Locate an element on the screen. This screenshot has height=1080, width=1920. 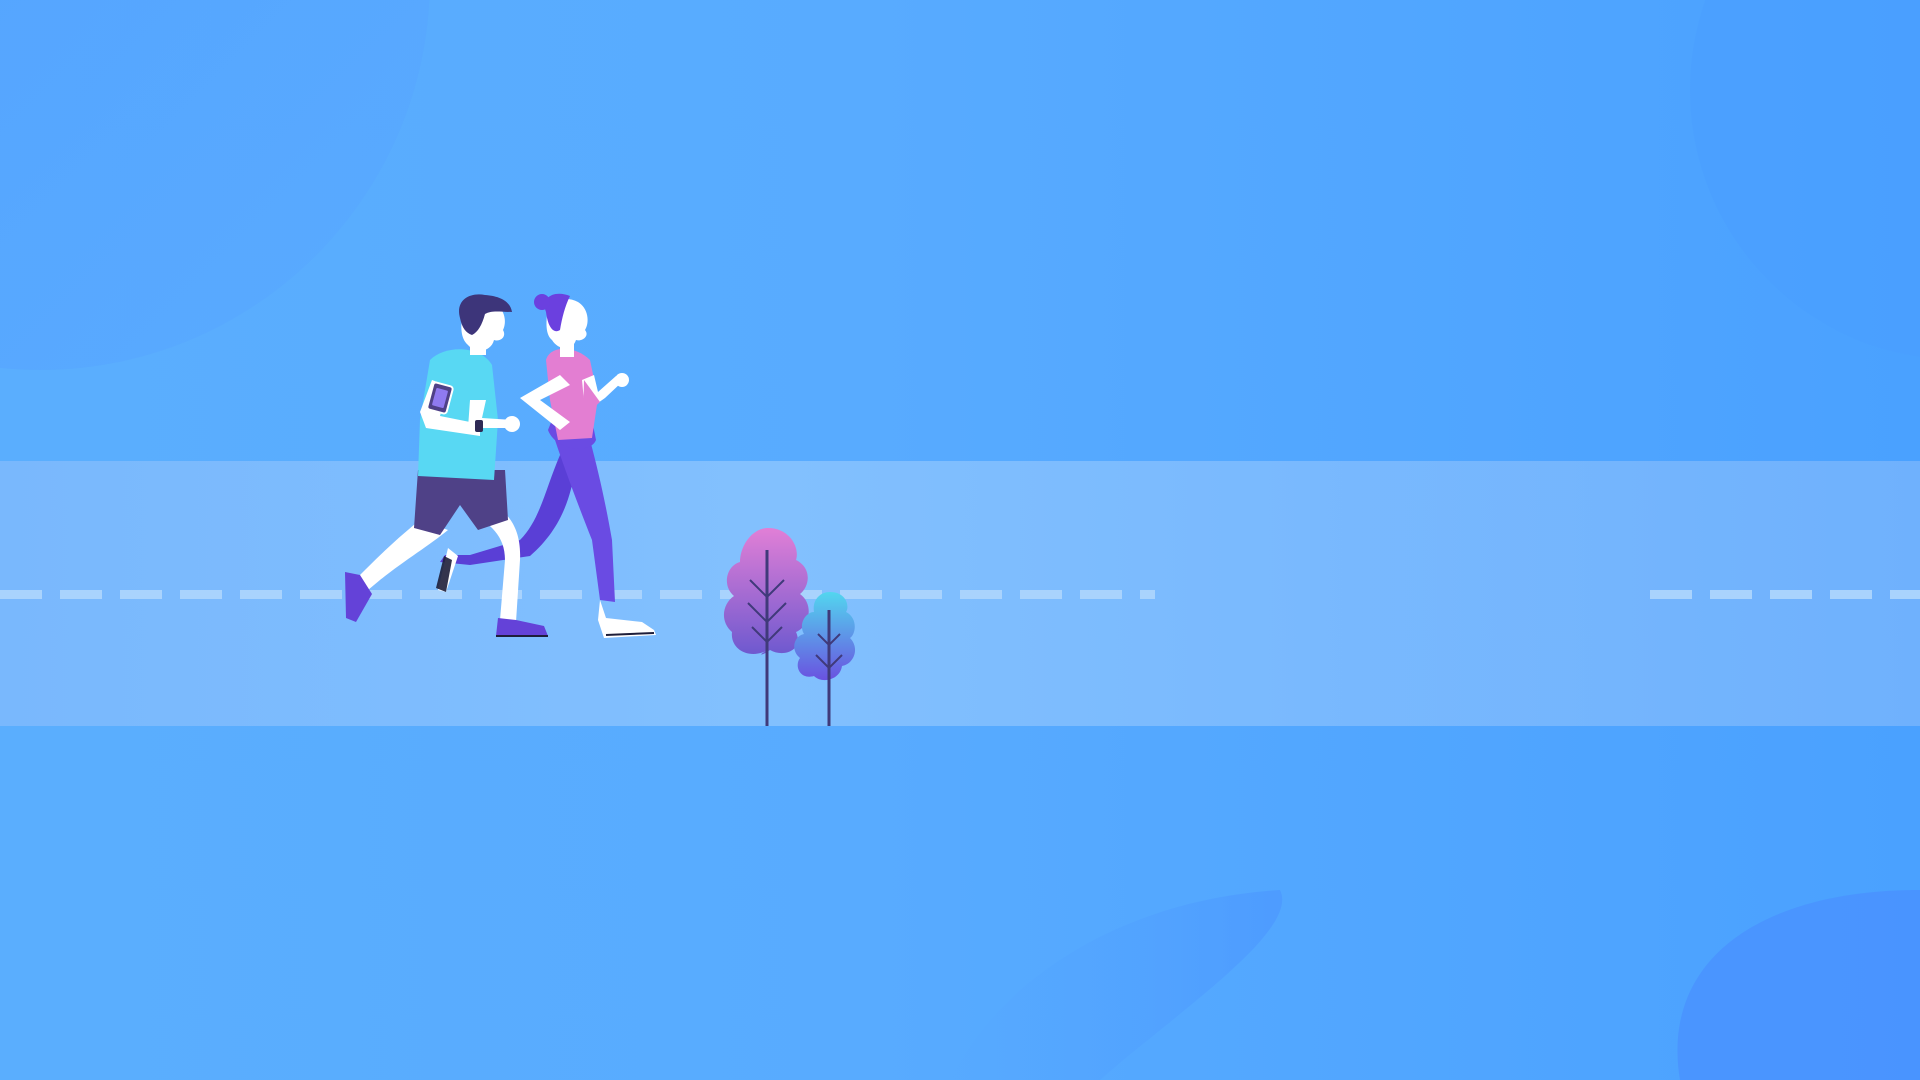
man-front-shoe is located at coordinates (522, 627).